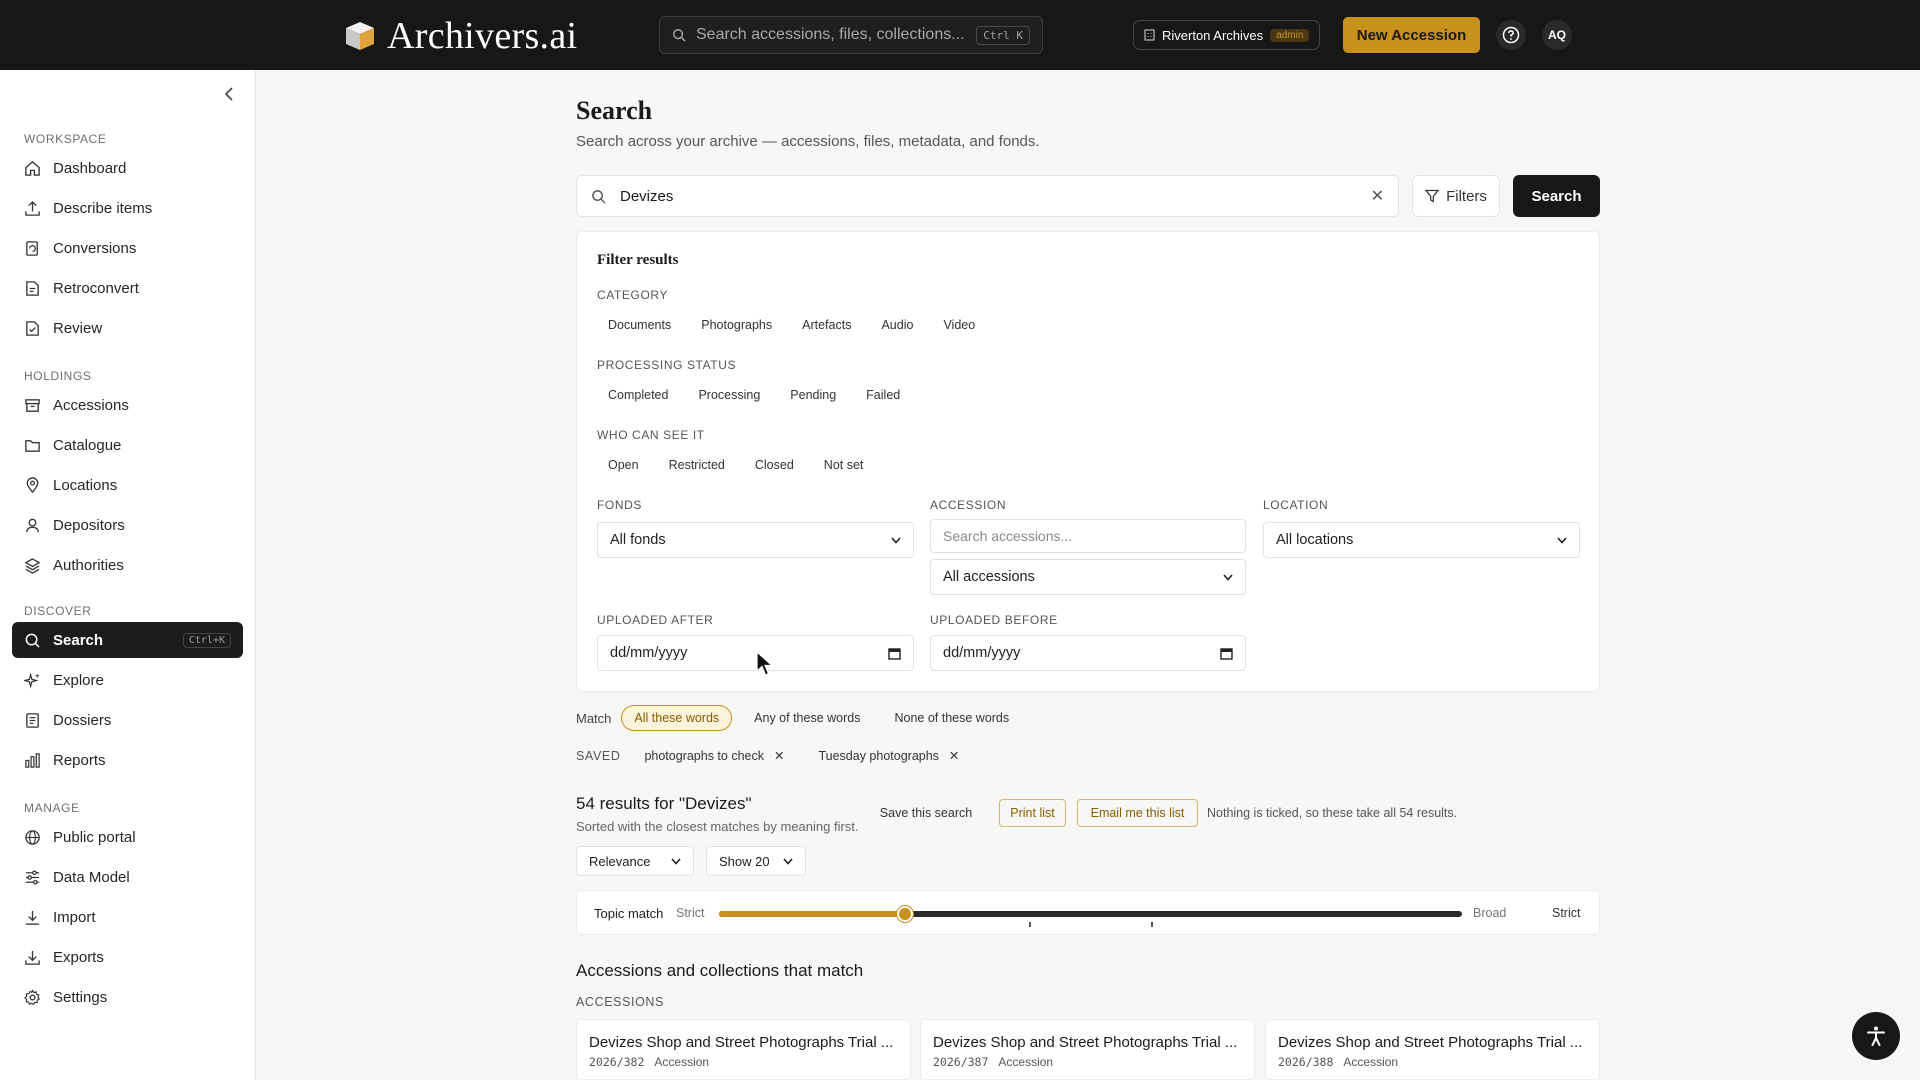 This screenshot has width=1920, height=1080. I want to click on topic-match-thumb, so click(904, 914).